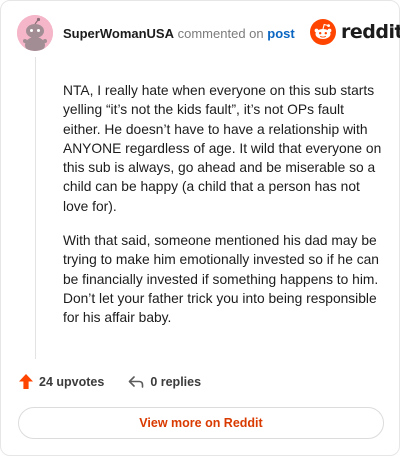 This screenshot has height=456, width=400. Describe the element at coordinates (118, 33) in the screenshot. I see `author-name: SuperWomanUSA` at that location.